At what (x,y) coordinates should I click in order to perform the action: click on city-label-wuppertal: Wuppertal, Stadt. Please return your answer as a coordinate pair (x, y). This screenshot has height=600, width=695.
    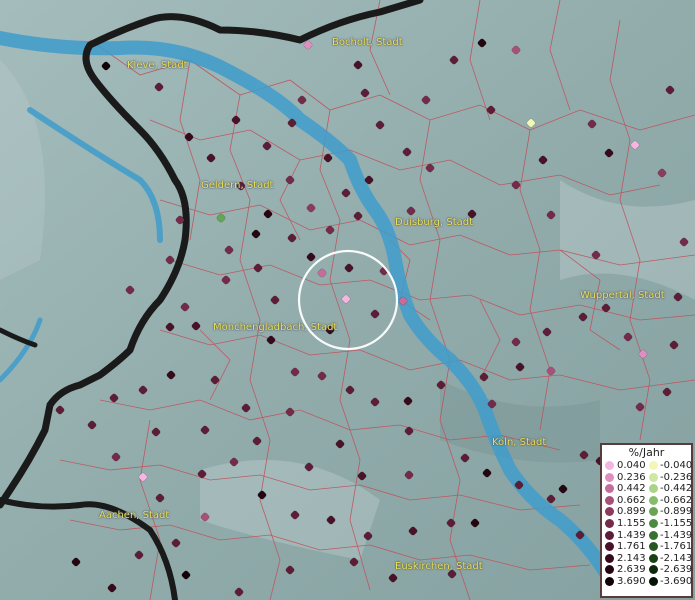
    Looking at the image, I should click on (622, 295).